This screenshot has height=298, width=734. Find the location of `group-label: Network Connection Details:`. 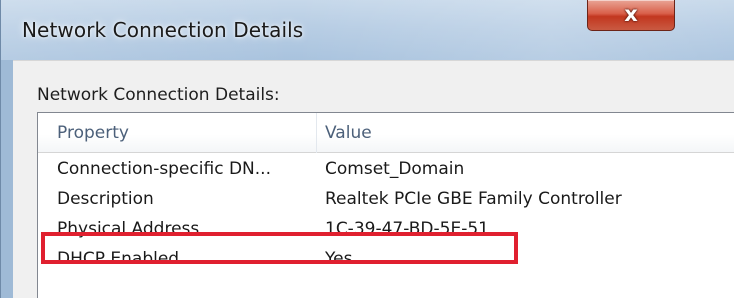

group-label: Network Connection Details: is located at coordinates (158, 95).